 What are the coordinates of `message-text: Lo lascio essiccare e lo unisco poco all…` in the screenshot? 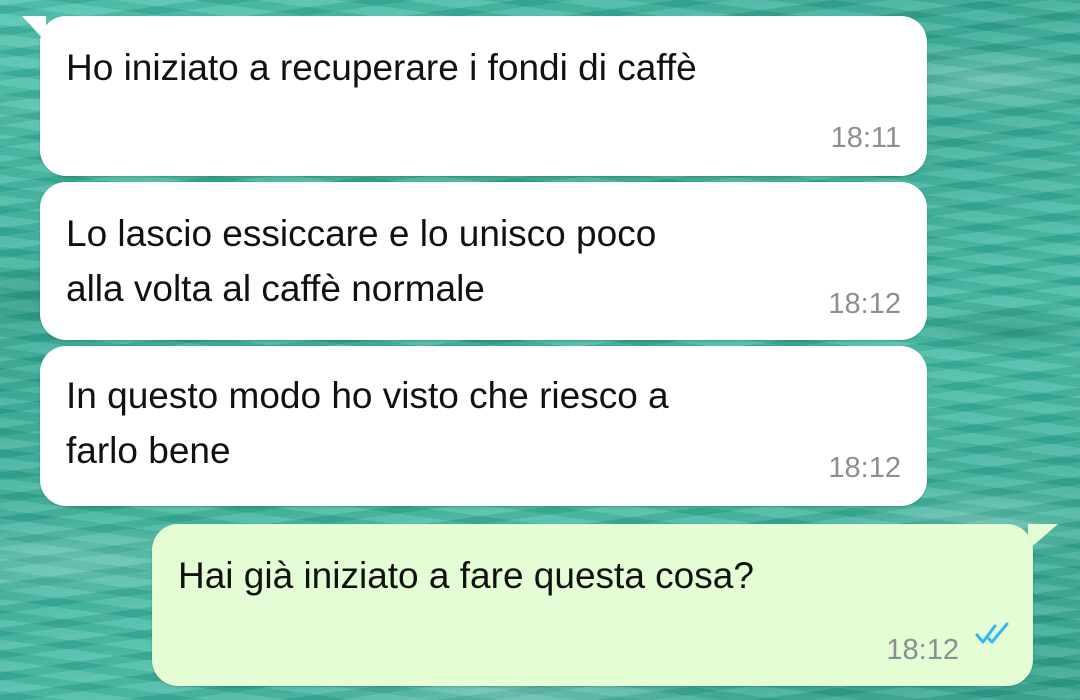 It's located at (361, 261).